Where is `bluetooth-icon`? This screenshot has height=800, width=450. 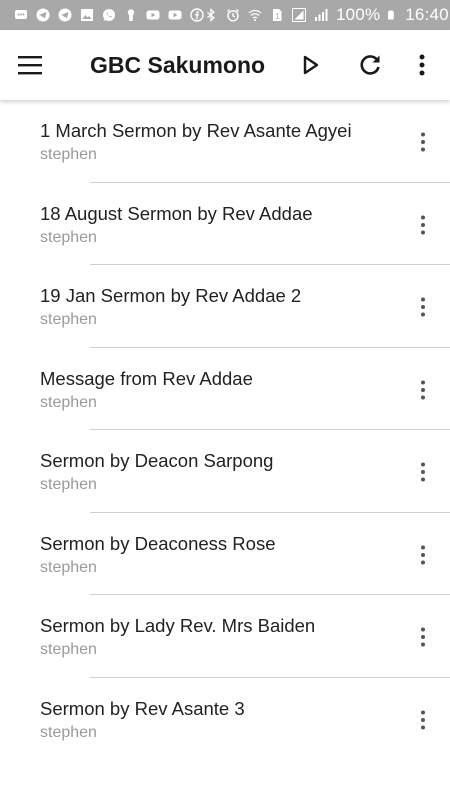
bluetooth-icon is located at coordinates (211, 15).